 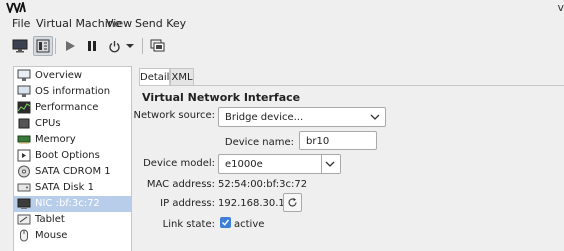 I want to click on mouse-icon, so click(x=24, y=235).